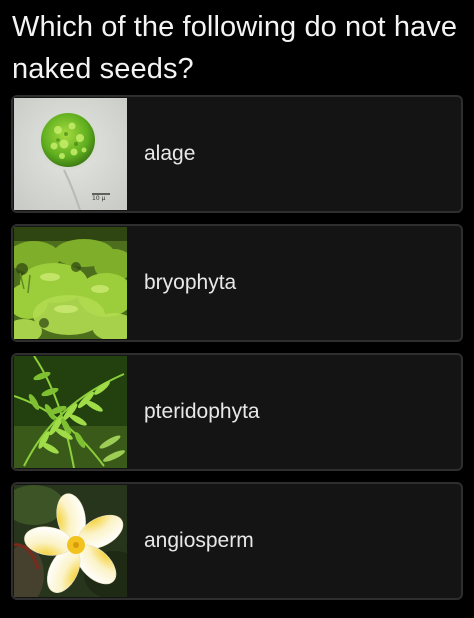 The image size is (474, 618). I want to click on moss-image, so click(70, 283).